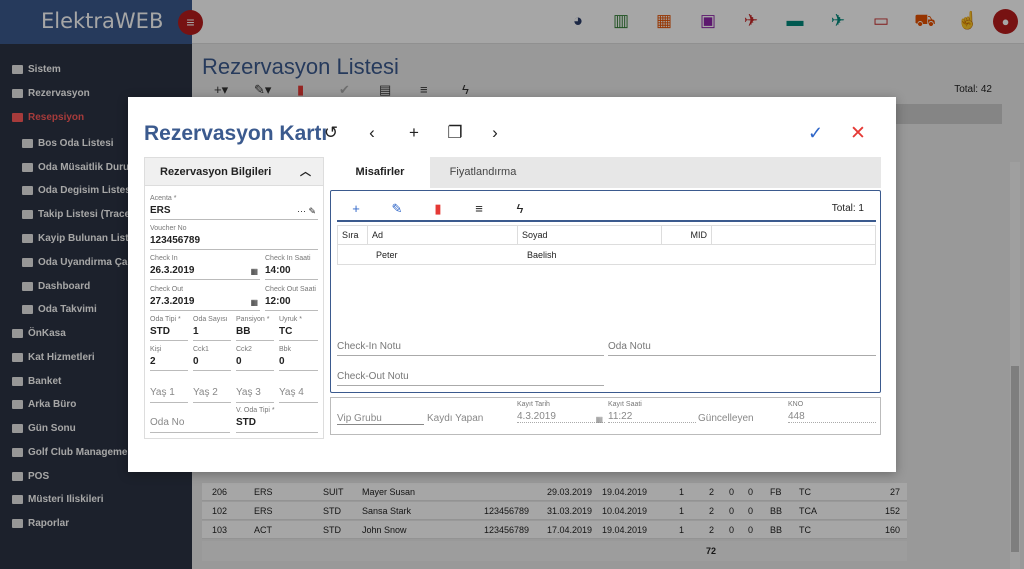 This screenshot has width=1024, height=569. Describe the element at coordinates (858, 133) in the screenshot. I see `close-icon: ✕` at that location.